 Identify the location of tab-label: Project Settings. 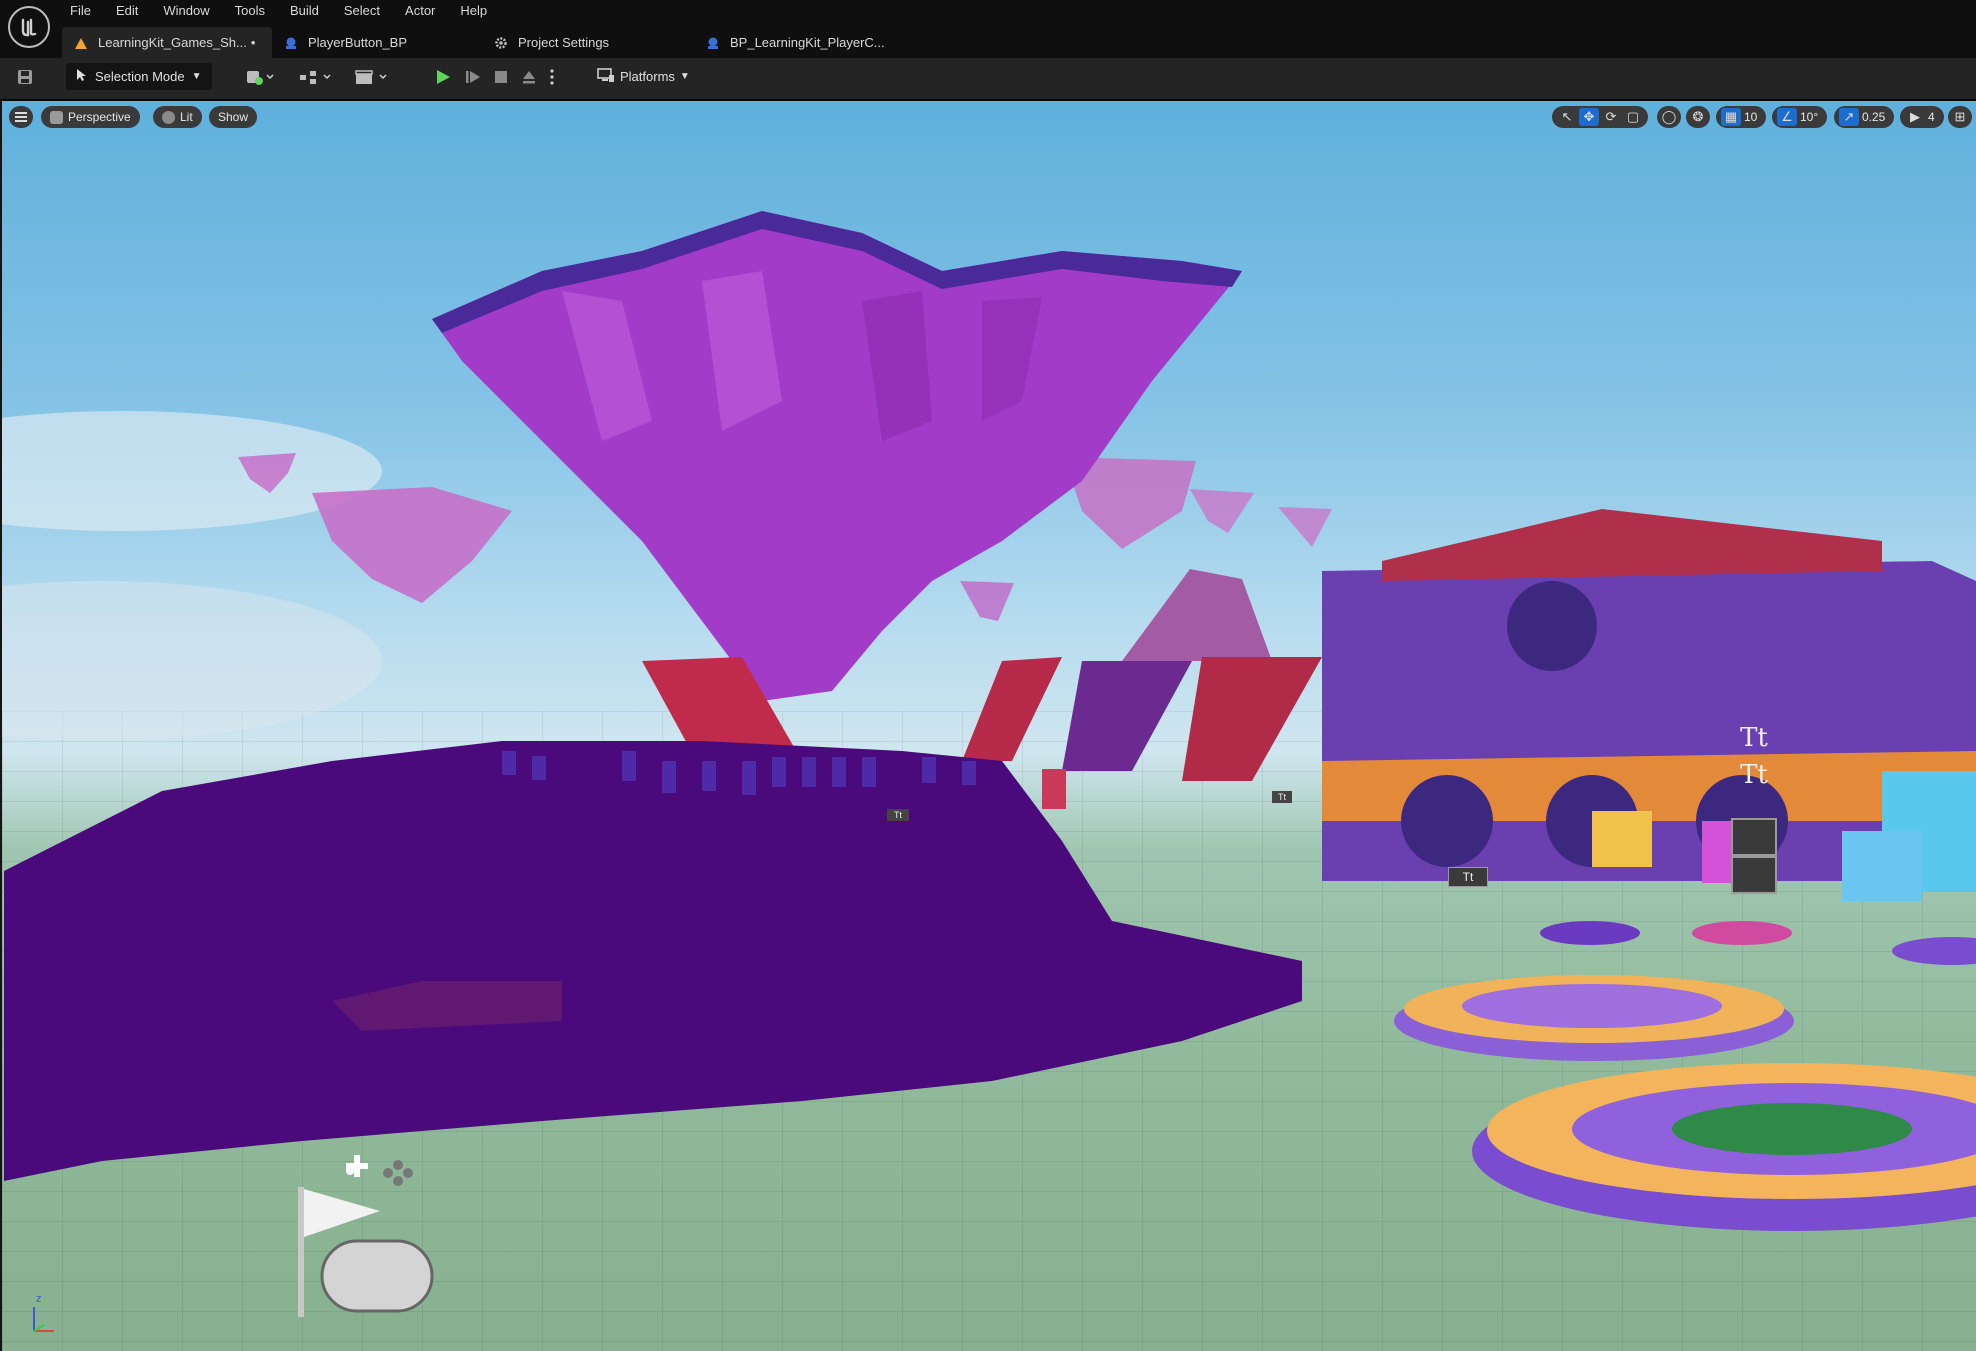
(564, 42).